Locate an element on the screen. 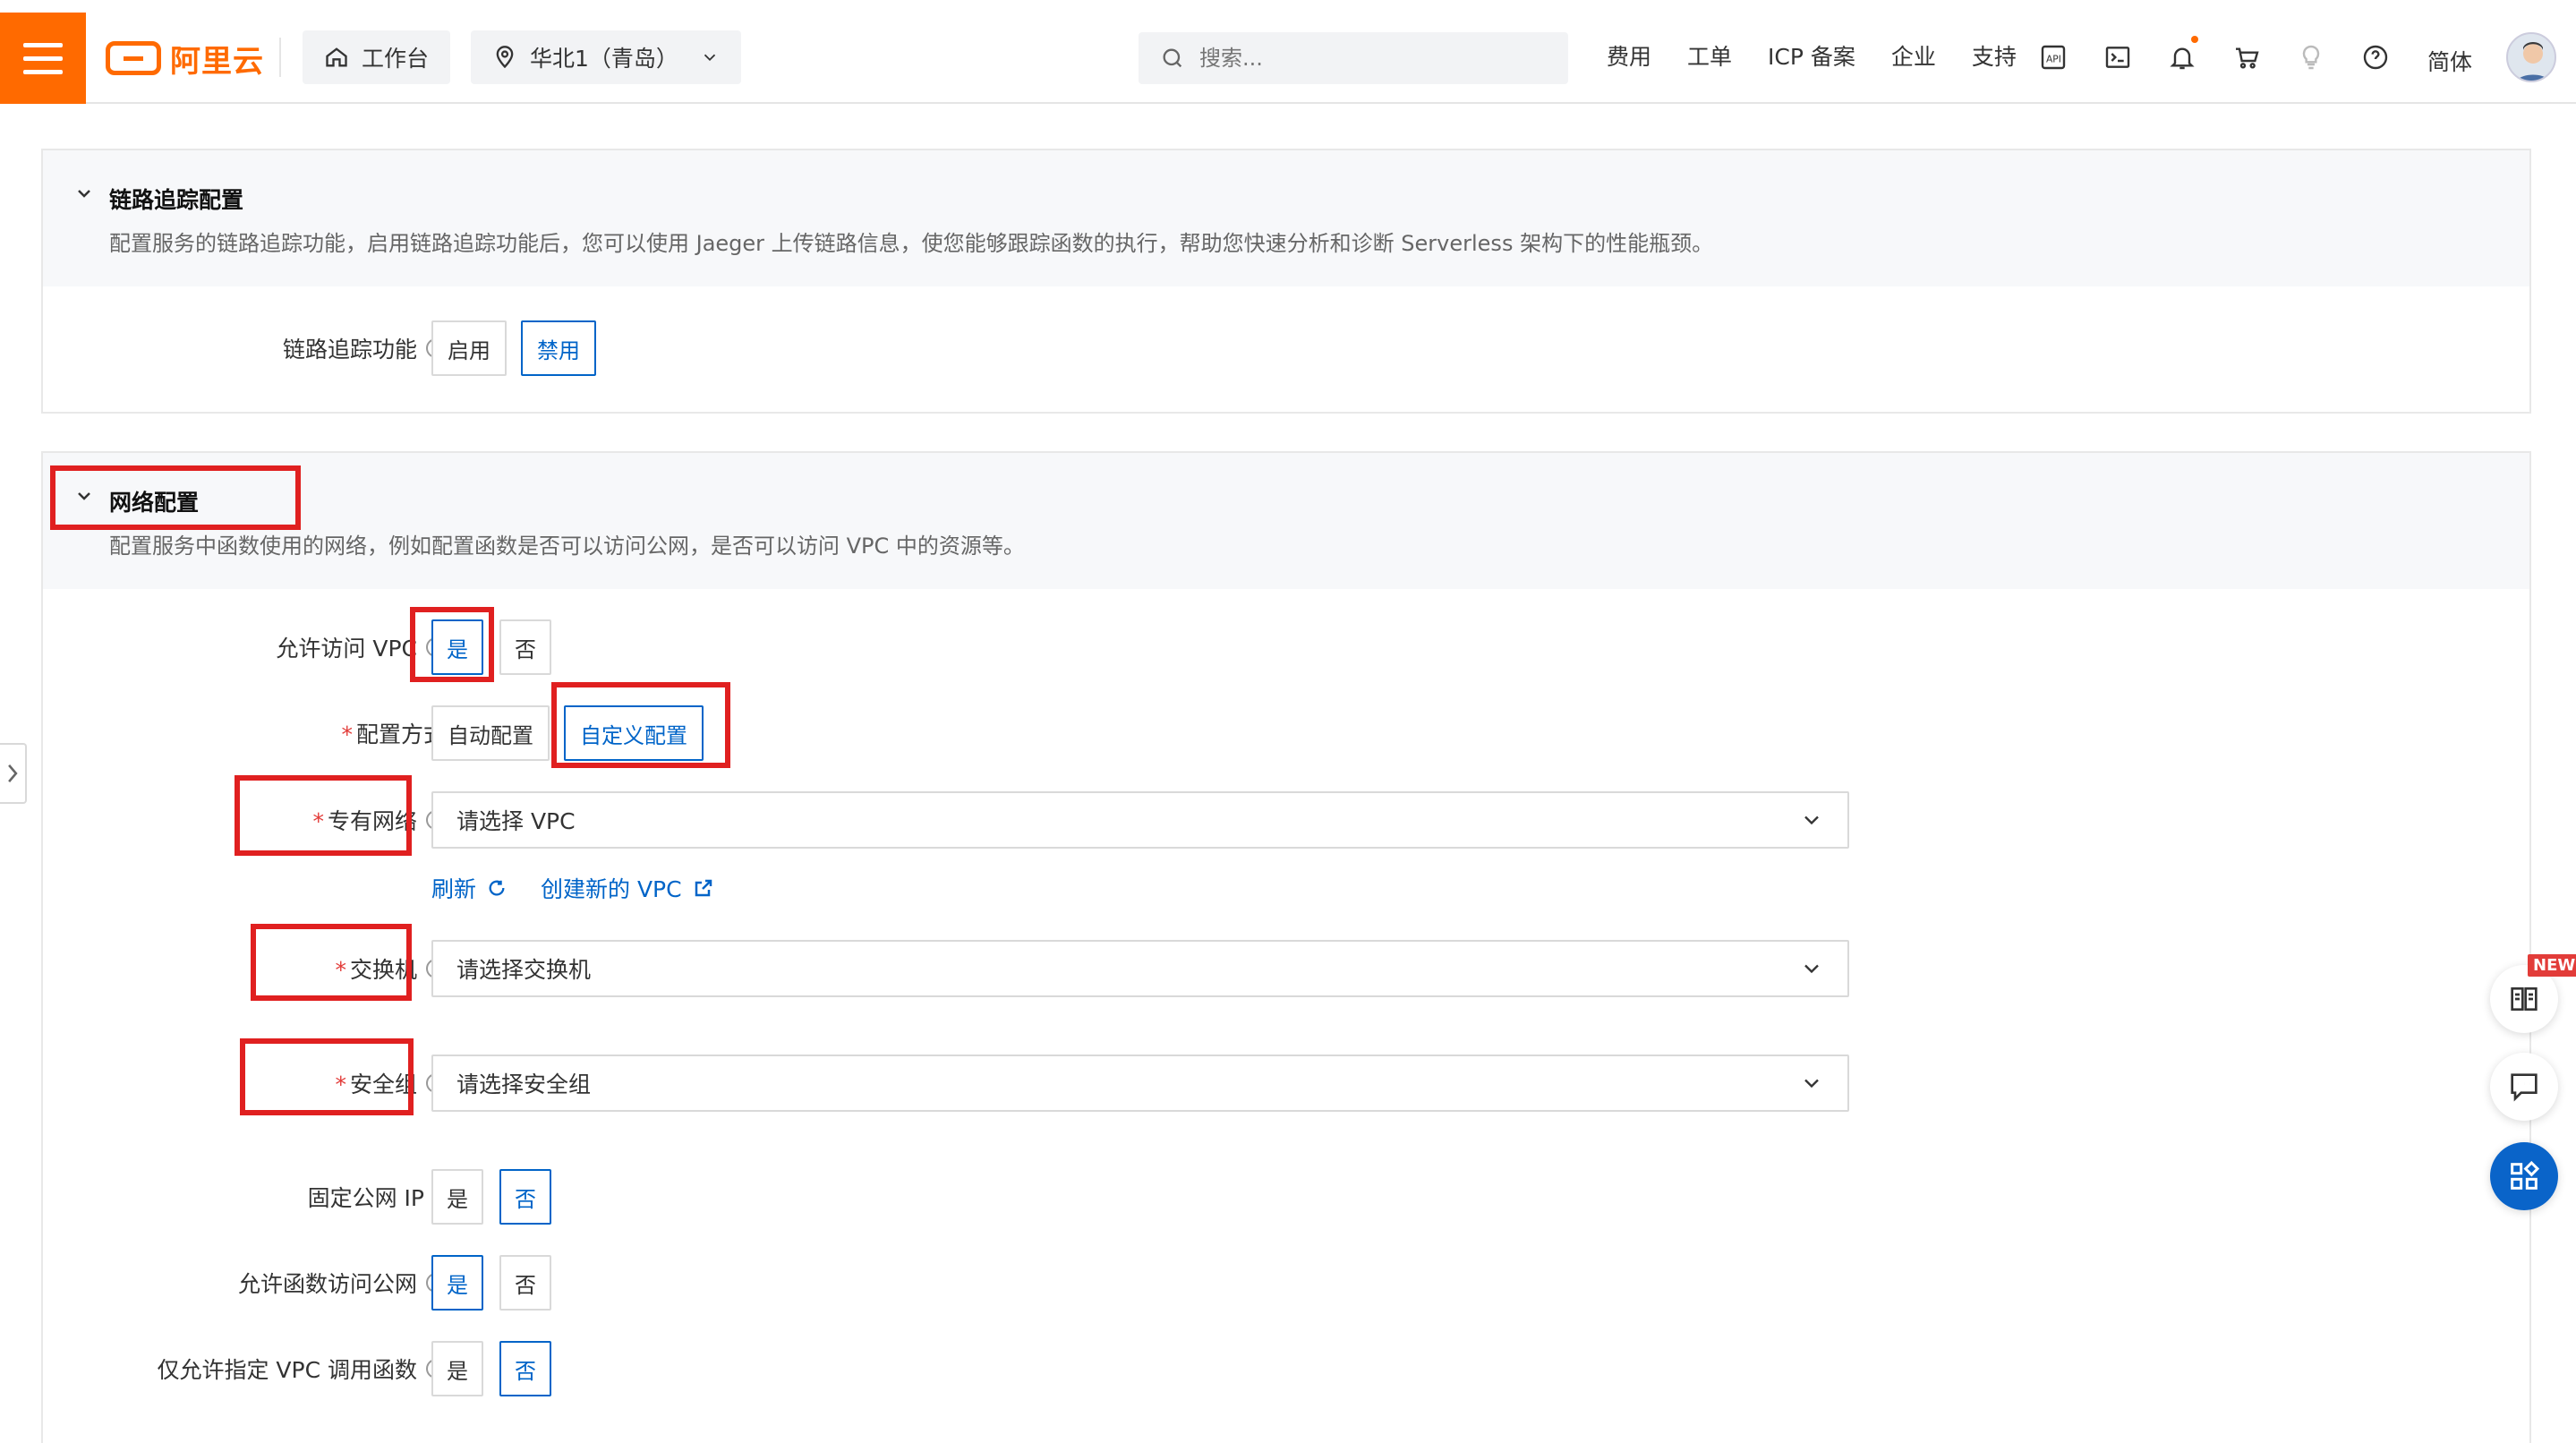 The height and width of the screenshot is (1443, 2576). tracing-enable-button: 启用 is located at coordinates (469, 348).